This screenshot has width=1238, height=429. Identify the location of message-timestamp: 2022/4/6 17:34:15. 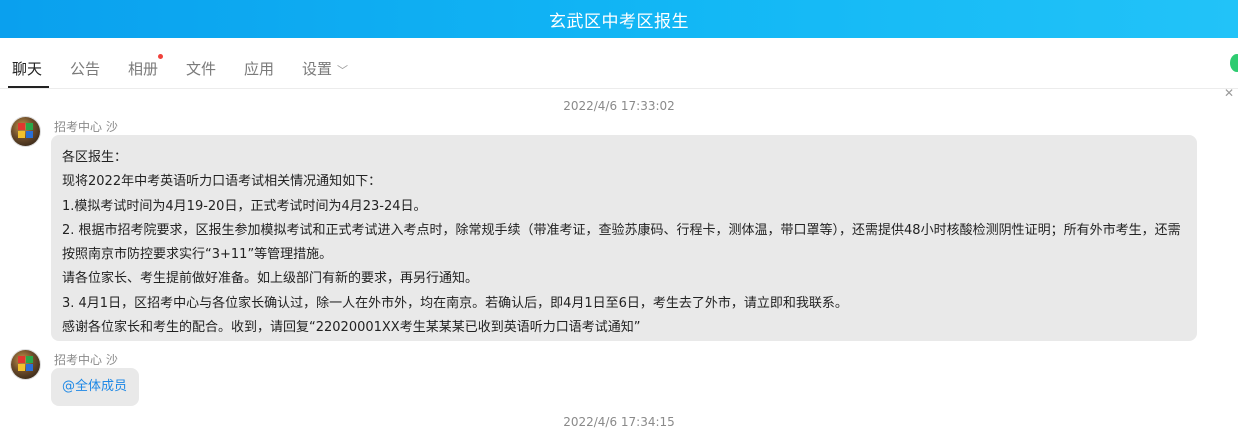
(619, 422).